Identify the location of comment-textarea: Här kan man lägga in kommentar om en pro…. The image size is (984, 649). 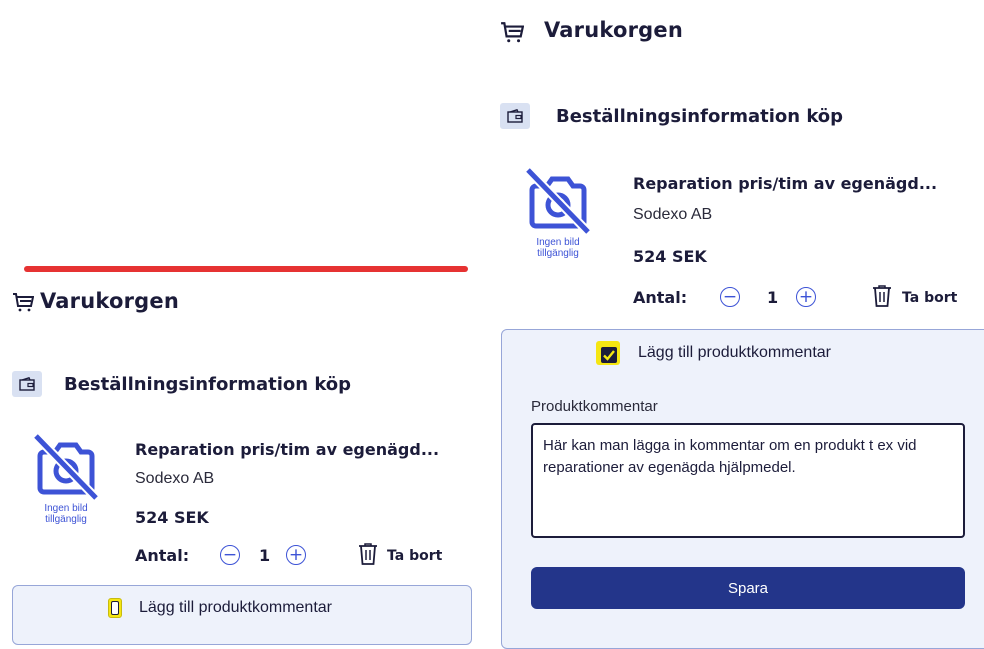
(748, 480).